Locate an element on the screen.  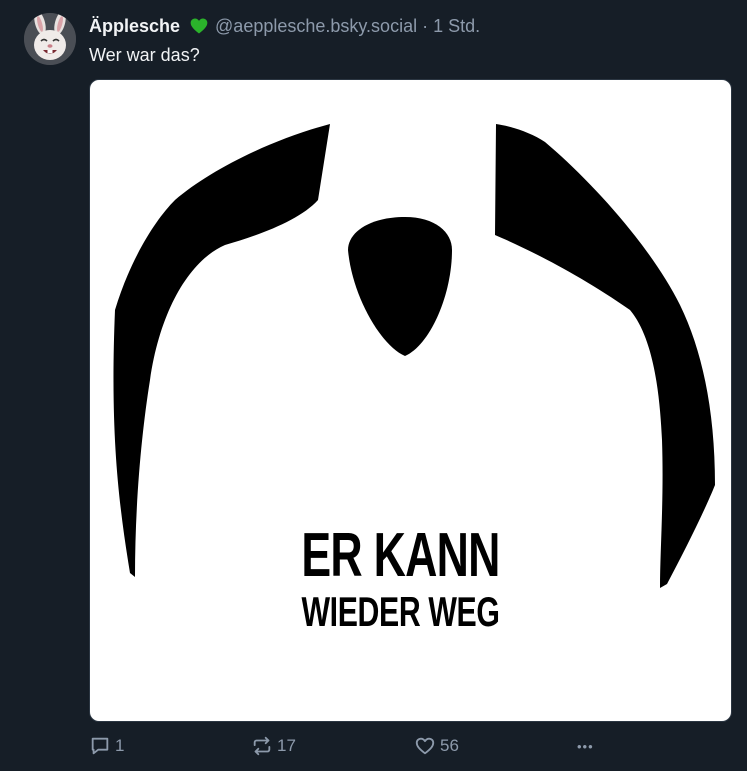
rabbit-avatar-icon is located at coordinates (50, 39).